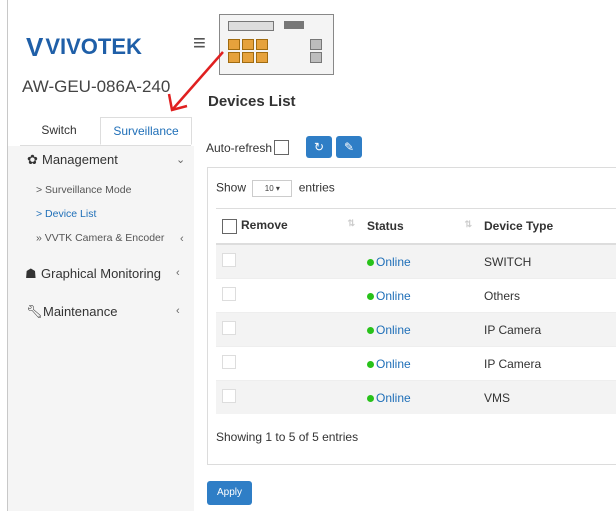  I want to click on sidebar-item-maintenance: 🔧︎ Maintenance ‹, so click(101, 312).